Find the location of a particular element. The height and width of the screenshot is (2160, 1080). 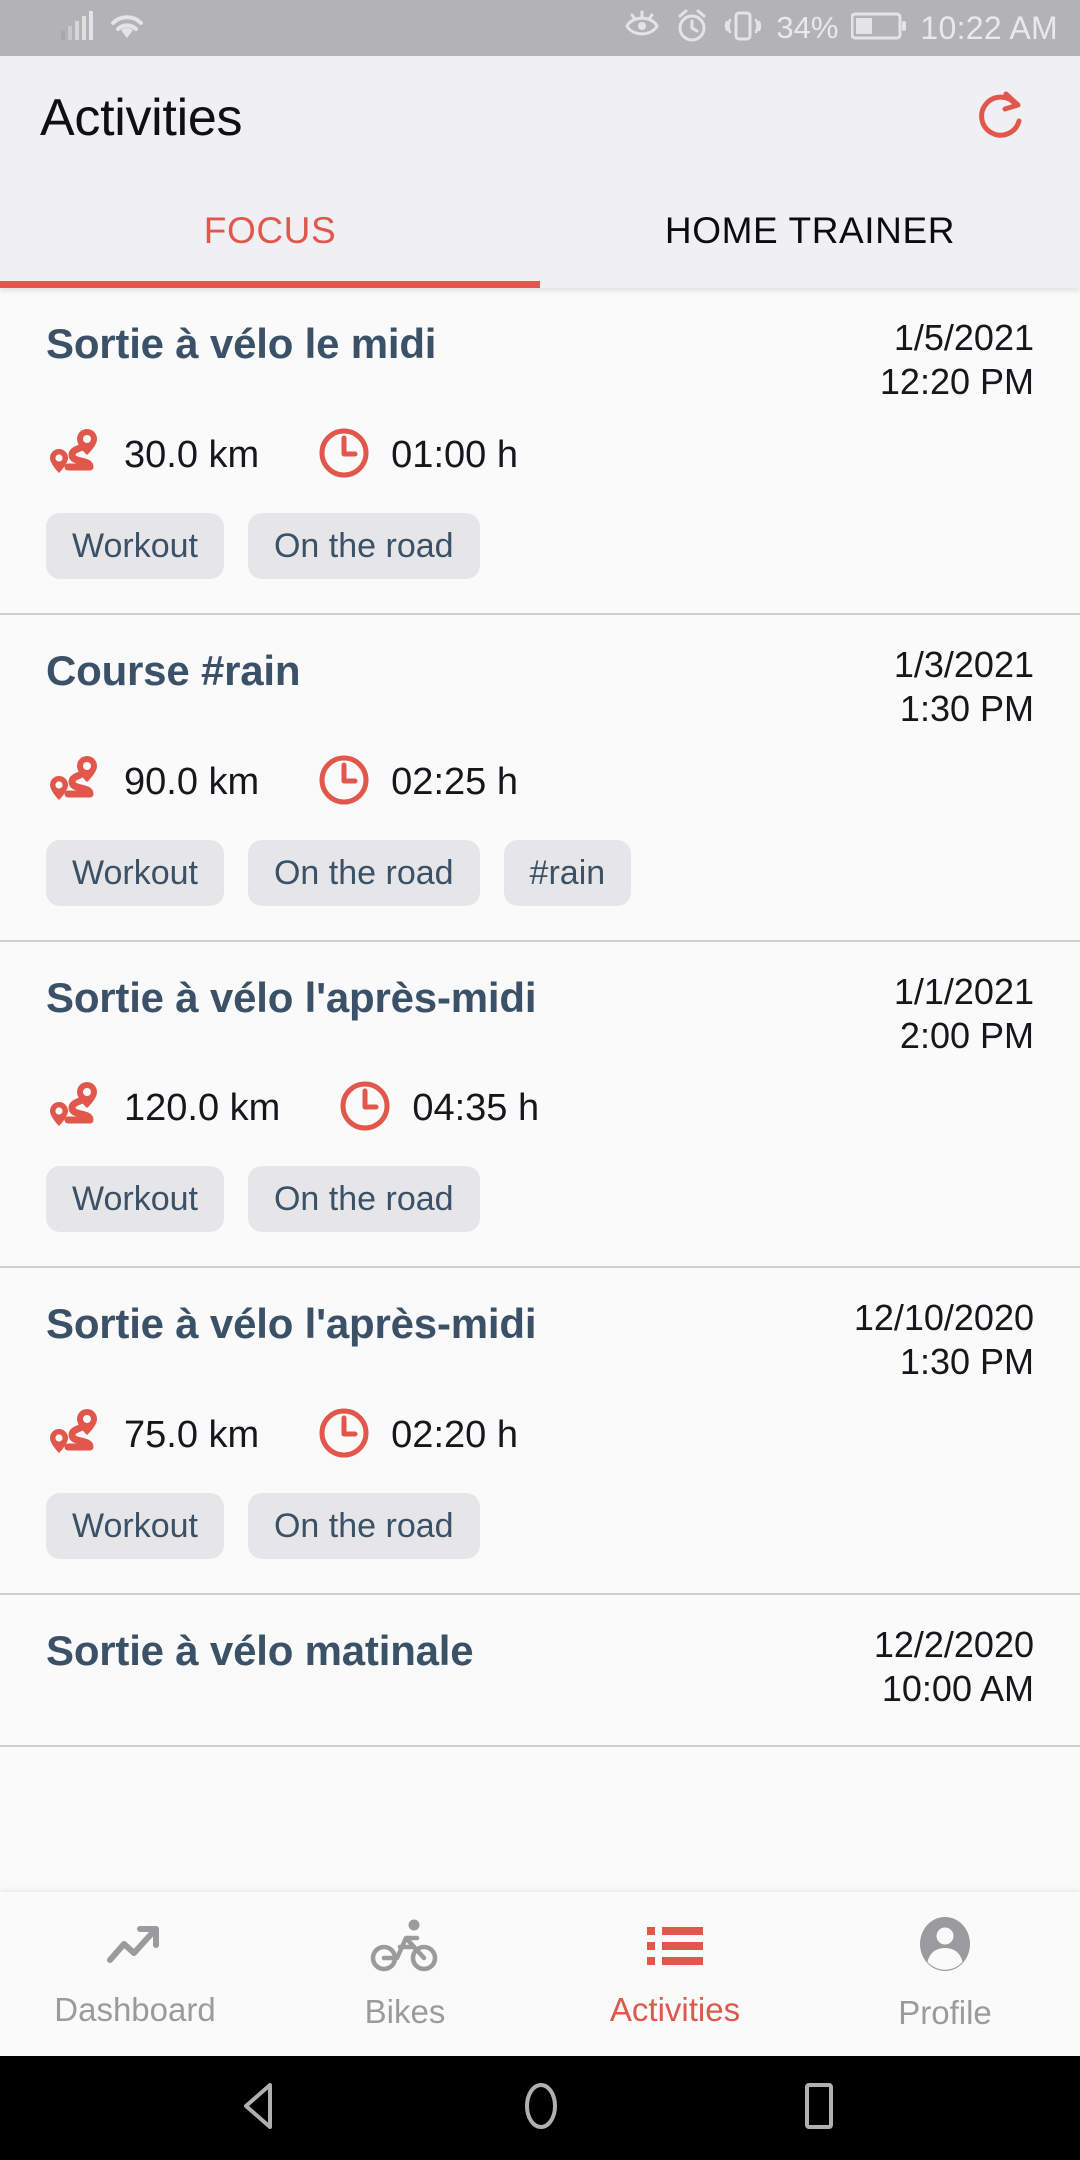

app-bar: Activities is located at coordinates (540, 118).